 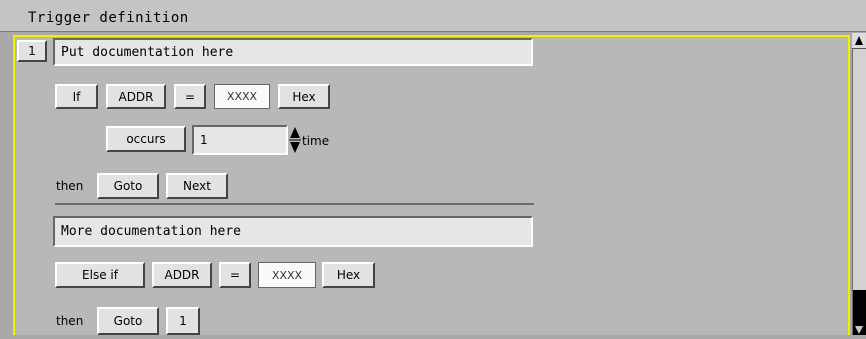 What do you see at coordinates (183, 321) in the screenshot?
I see `goto-target-button: 1` at bounding box center [183, 321].